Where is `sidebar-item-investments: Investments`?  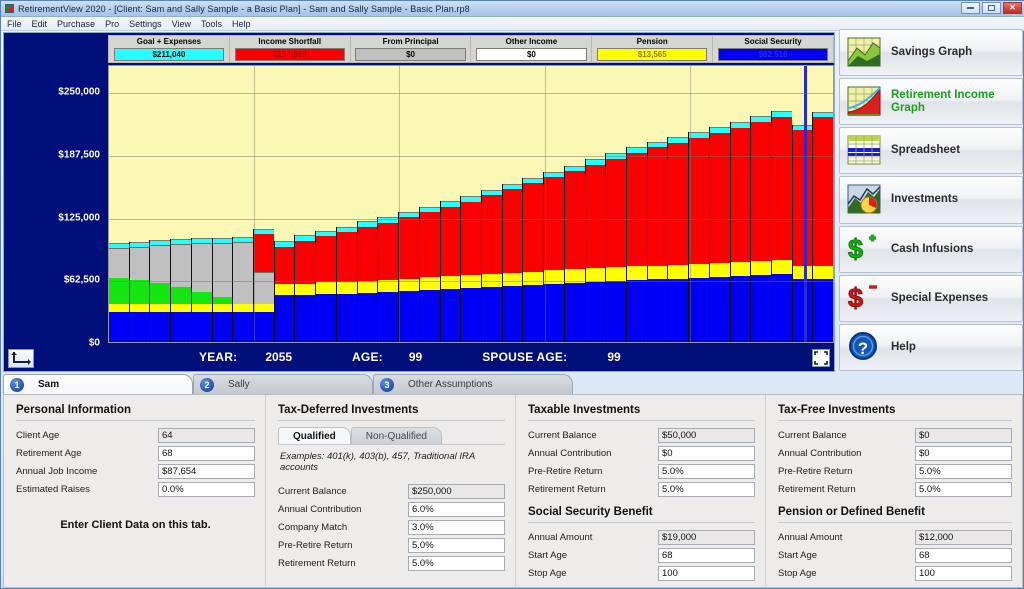
sidebar-item-investments: Investments is located at coordinates (931, 200).